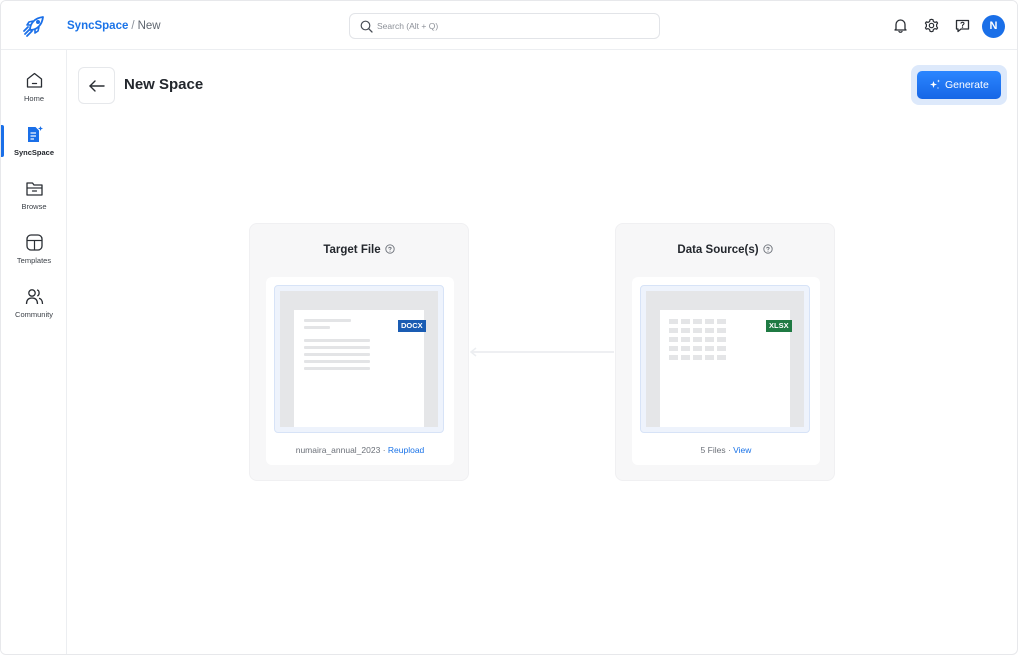 The height and width of the screenshot is (655, 1018). I want to click on target-file-panel: DOCX numaira_annual_2023 · Reupload, so click(360, 371).